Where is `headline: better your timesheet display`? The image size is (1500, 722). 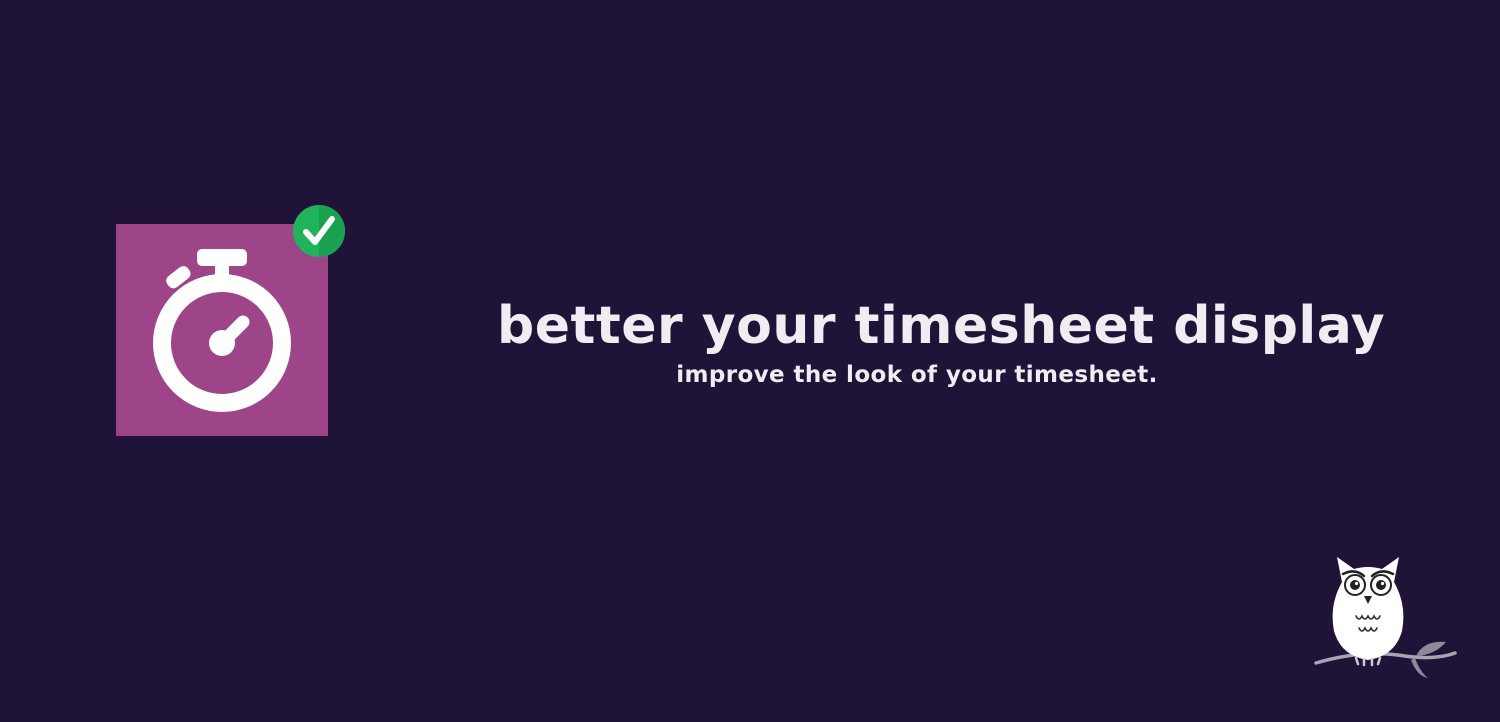
headline: better your timesheet display is located at coordinates (941, 326).